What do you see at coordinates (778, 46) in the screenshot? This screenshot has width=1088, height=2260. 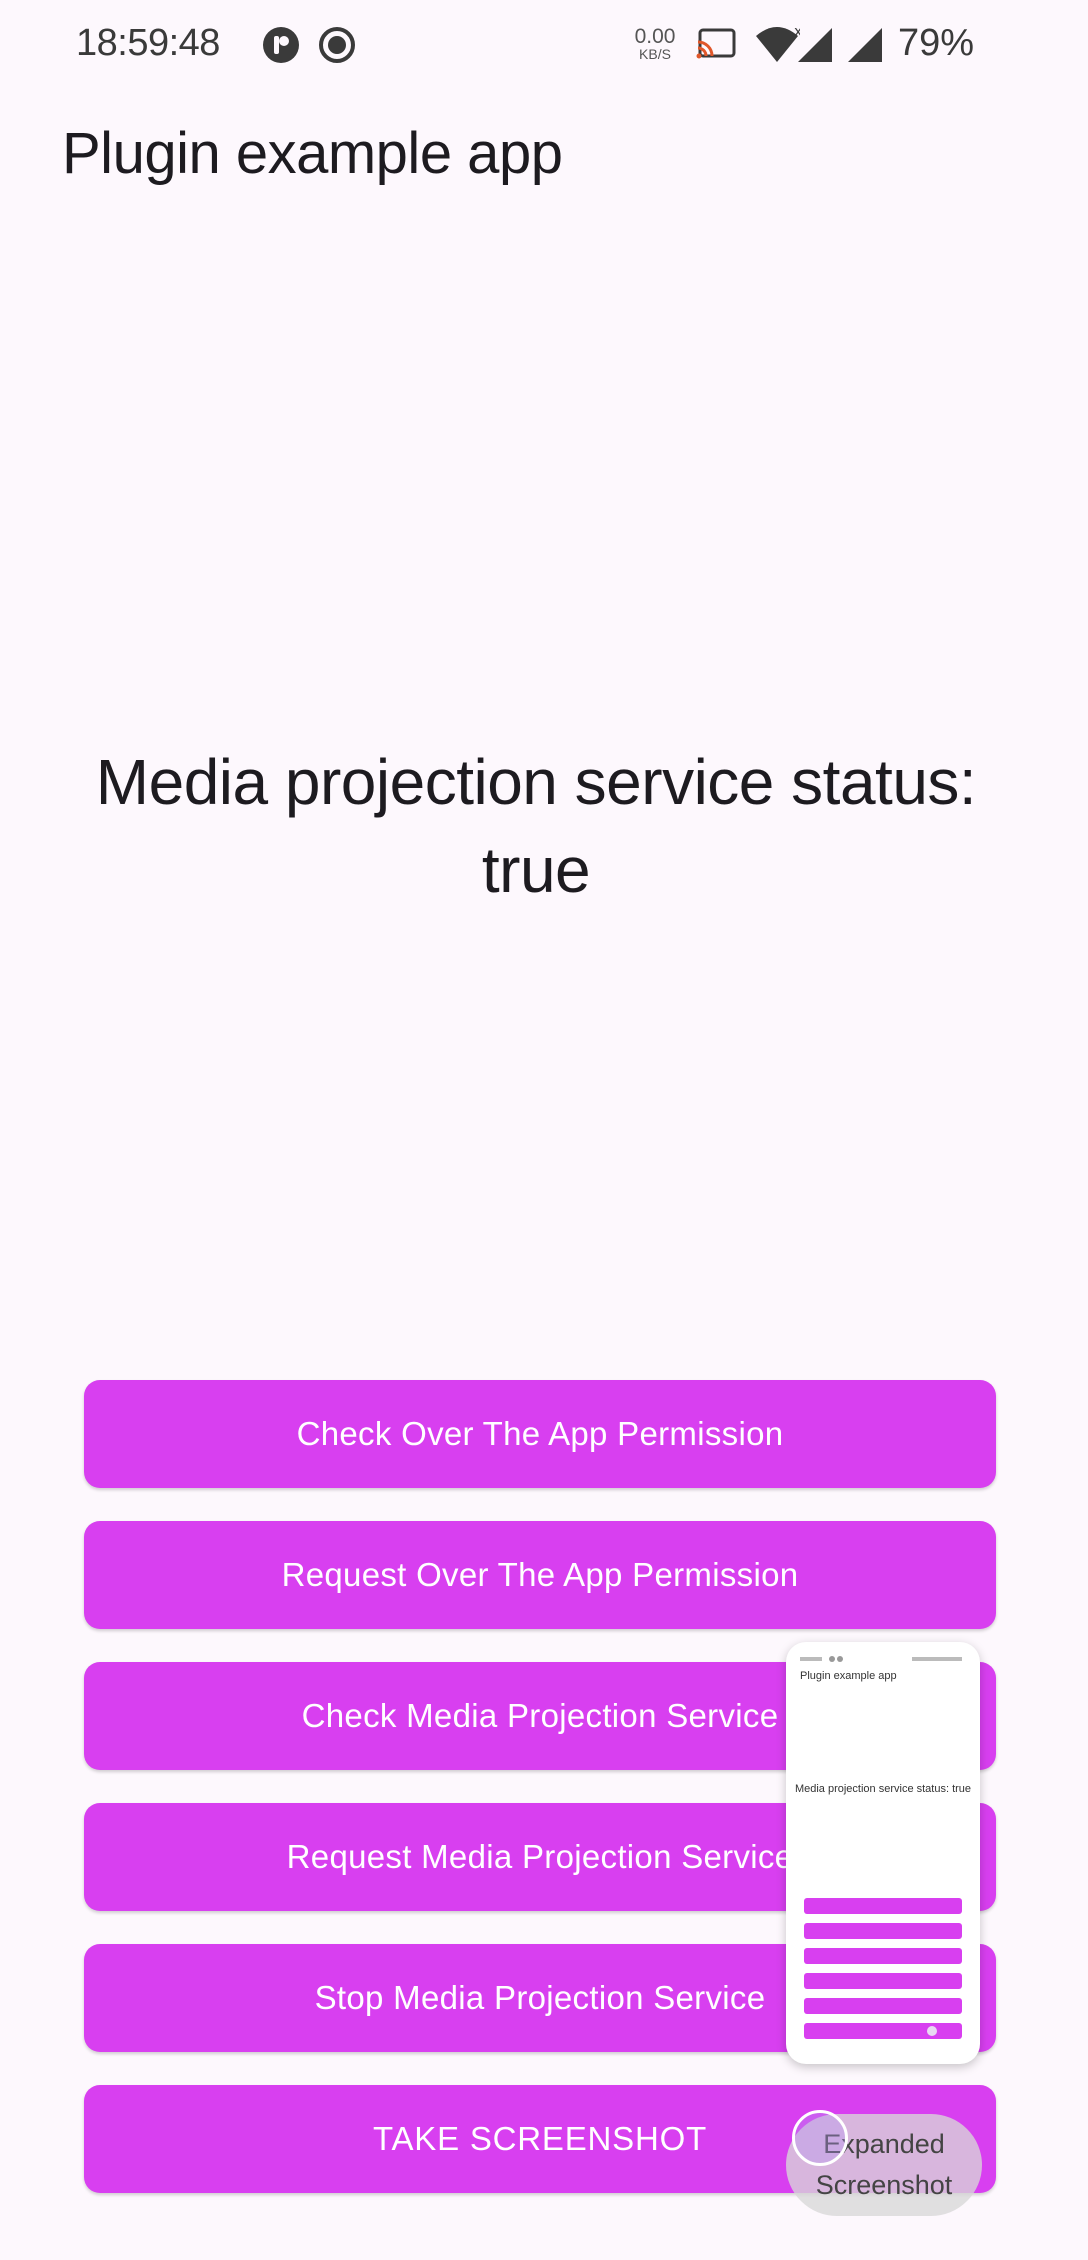 I see `wifi-icon: x` at bounding box center [778, 46].